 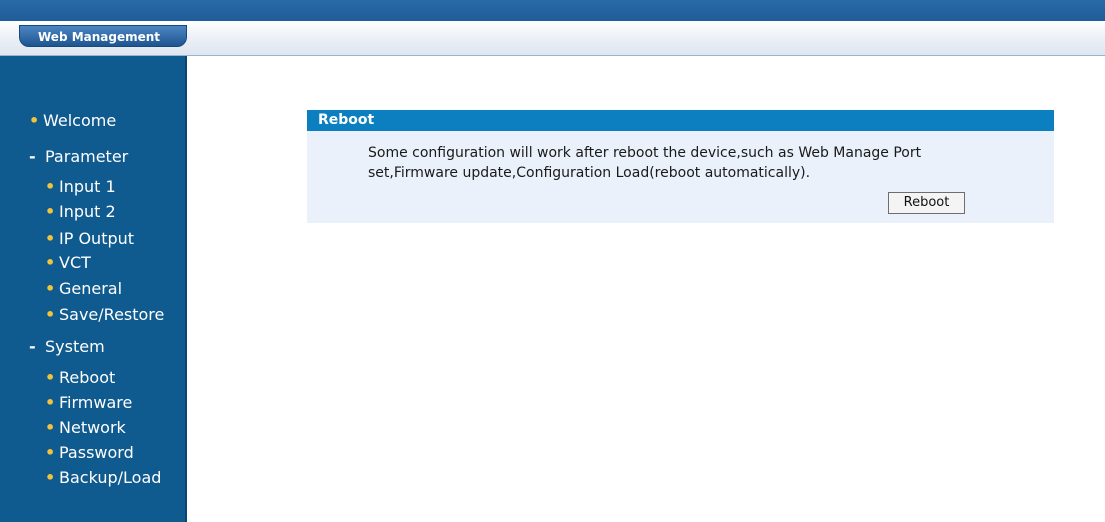 I want to click on sidebar-item-general: • General, so click(x=83, y=289).